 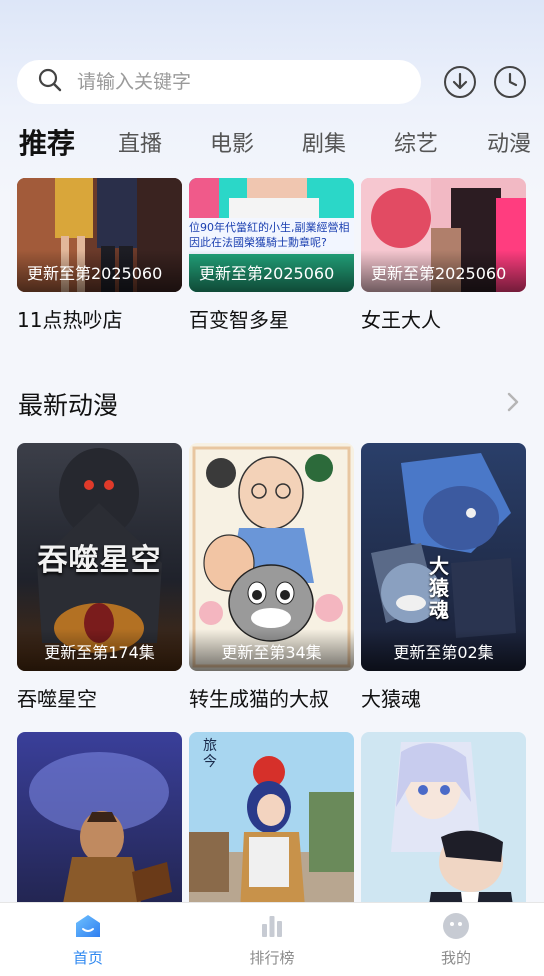 What do you see at coordinates (239, 320) in the screenshot?
I see `video-title: 百变智多星` at bounding box center [239, 320].